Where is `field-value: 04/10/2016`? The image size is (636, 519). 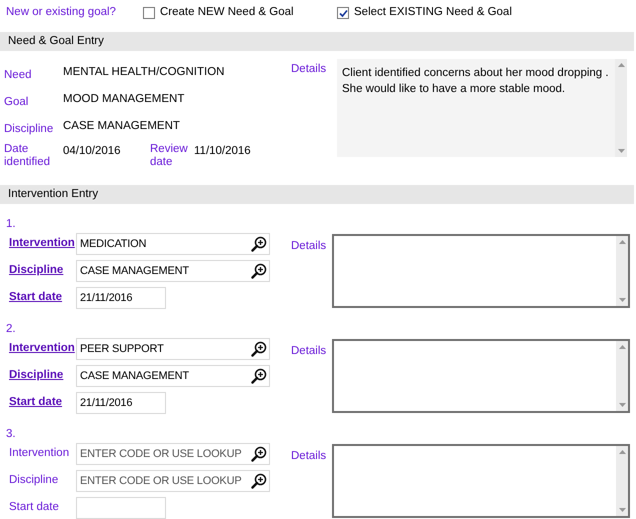 field-value: 04/10/2016 is located at coordinates (92, 151).